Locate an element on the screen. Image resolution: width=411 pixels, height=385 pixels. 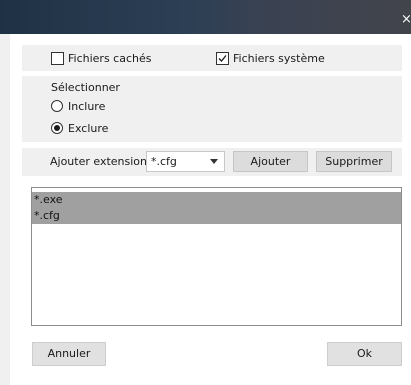
checkbox-empty-icon is located at coordinates (57, 58).